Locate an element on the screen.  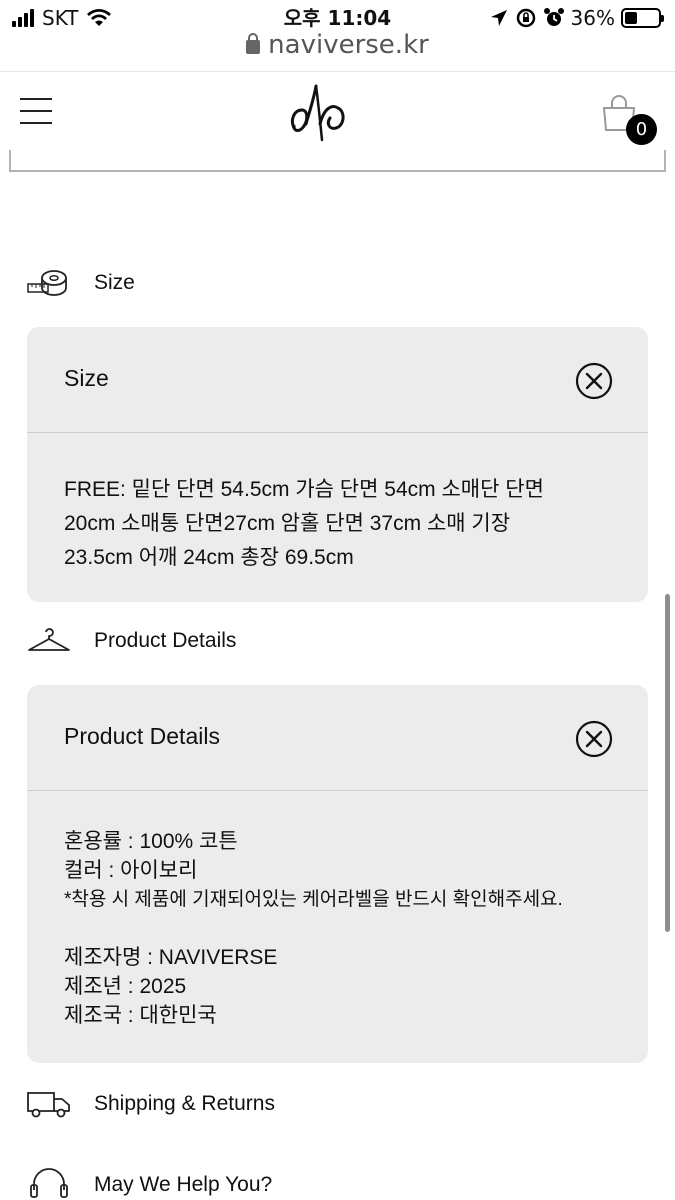
size-line: 20cm 소매통 단면27cm 암홀 단면 37cm 소매 기장 is located at coordinates (287, 523).